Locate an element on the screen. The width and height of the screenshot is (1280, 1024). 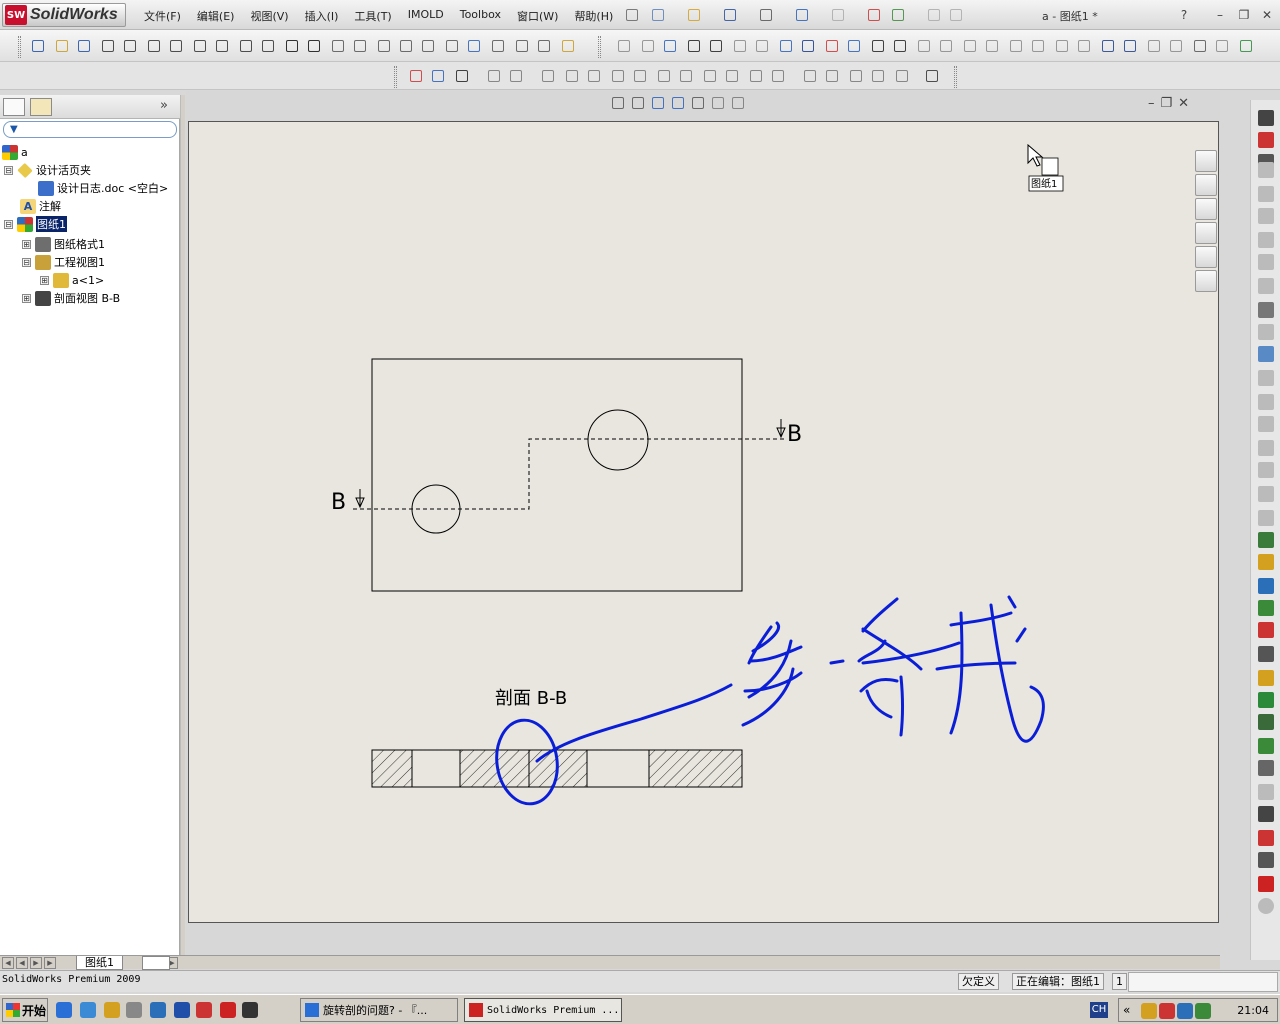
doc-minimize-icon: – is located at coordinates (1151, 103).